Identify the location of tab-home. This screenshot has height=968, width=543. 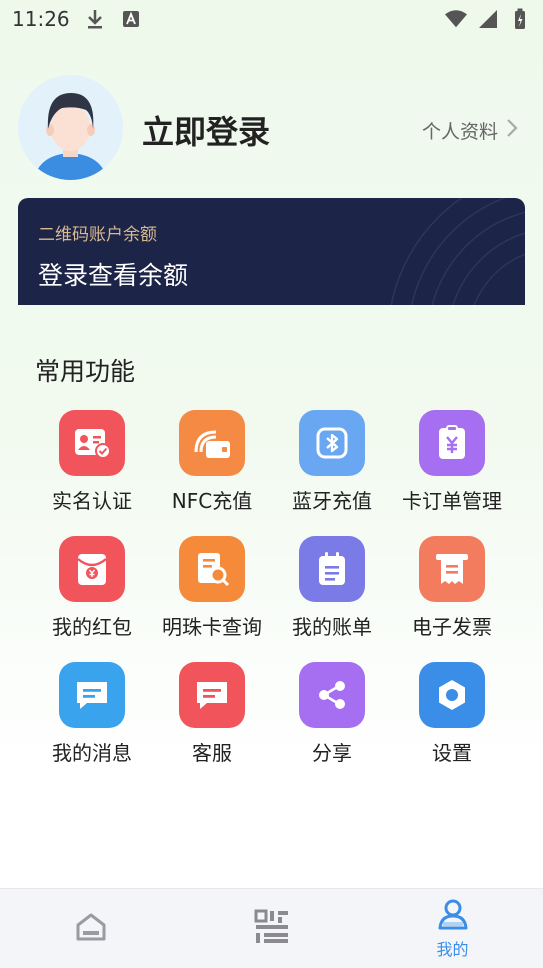
(90, 928).